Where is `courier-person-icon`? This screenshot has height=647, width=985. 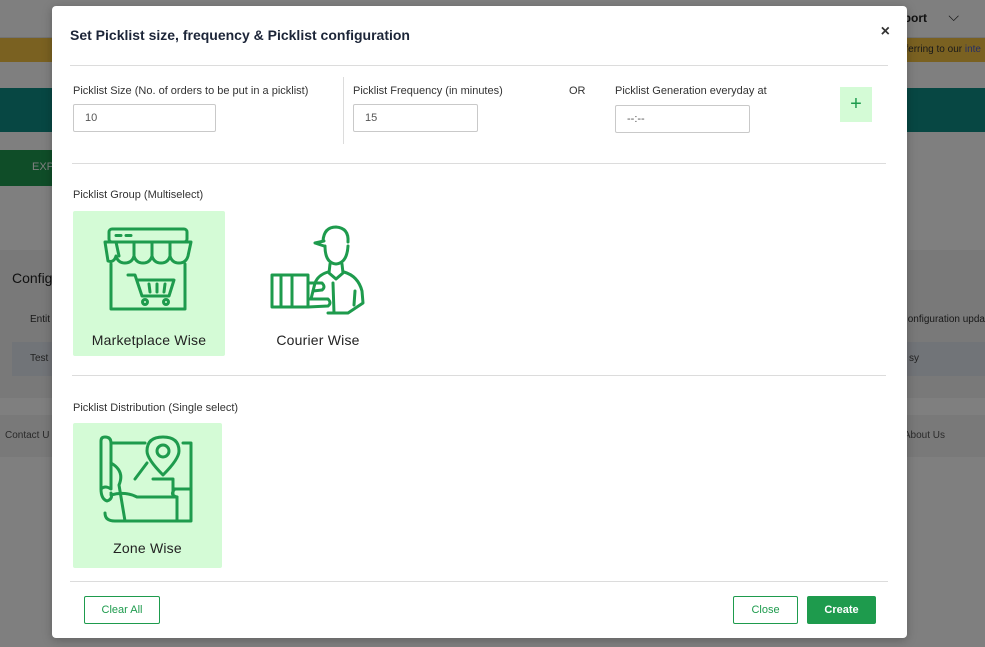
courier-person-icon is located at coordinates (317, 270).